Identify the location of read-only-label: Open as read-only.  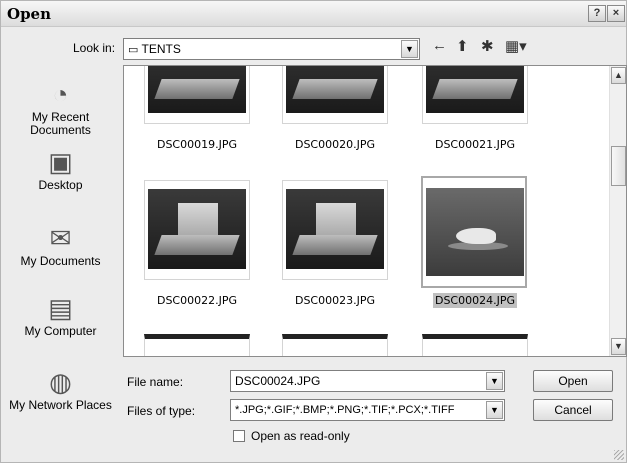
(300, 436).